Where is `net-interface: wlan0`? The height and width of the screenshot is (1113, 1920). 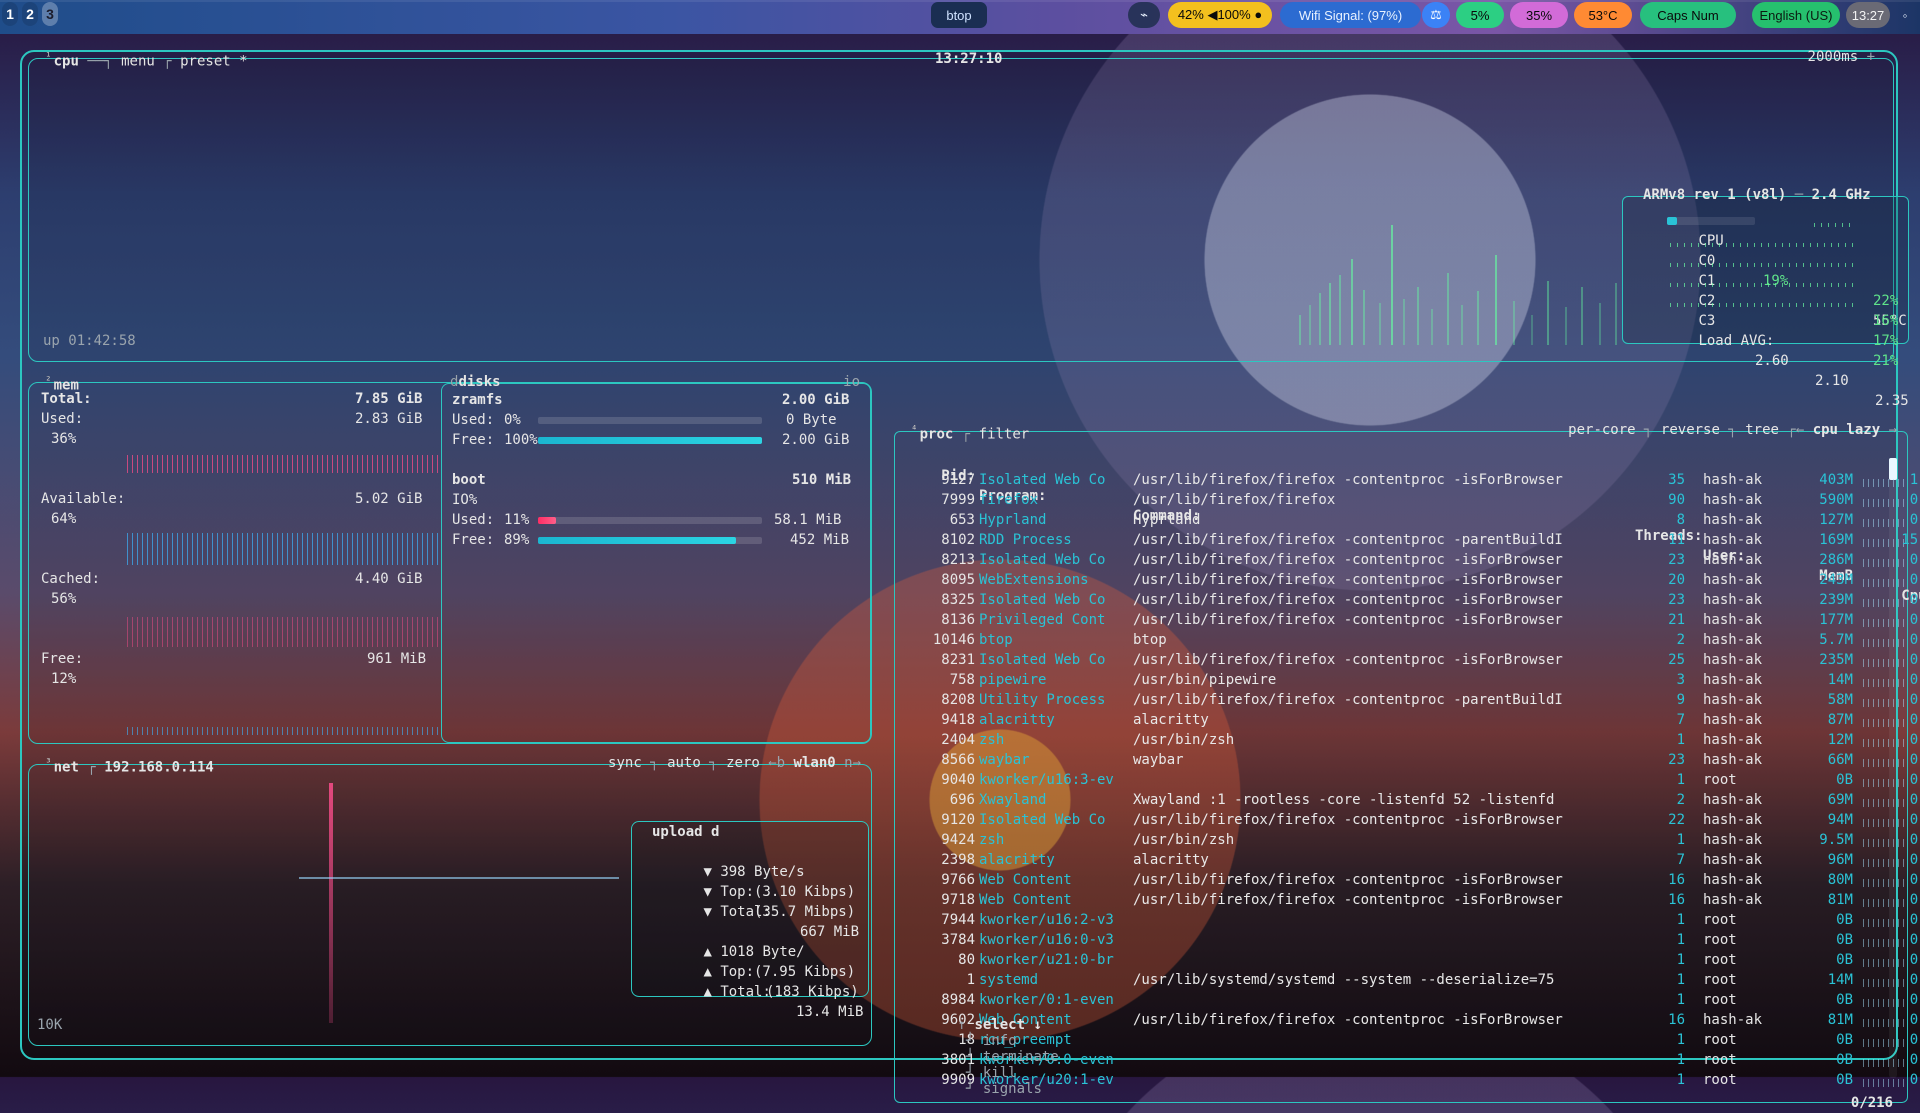
net-interface: wlan0 is located at coordinates (815, 763).